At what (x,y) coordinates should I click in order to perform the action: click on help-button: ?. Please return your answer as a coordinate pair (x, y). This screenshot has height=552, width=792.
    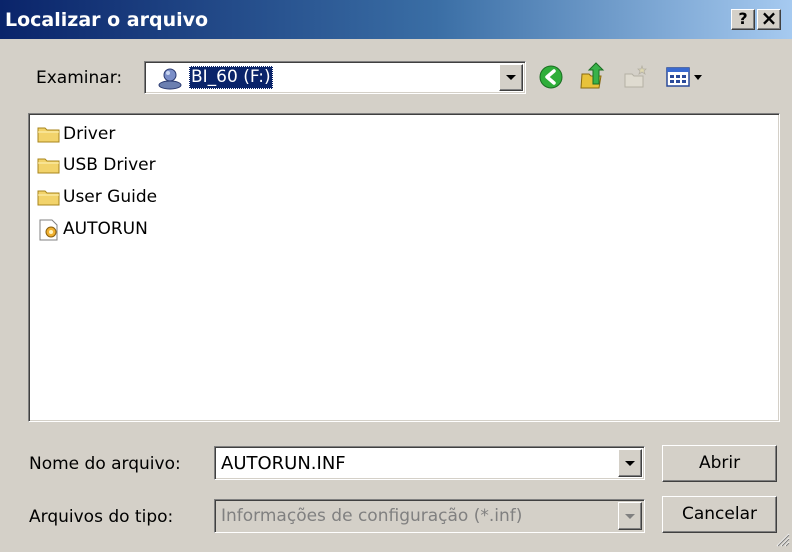
    Looking at the image, I should click on (743, 19).